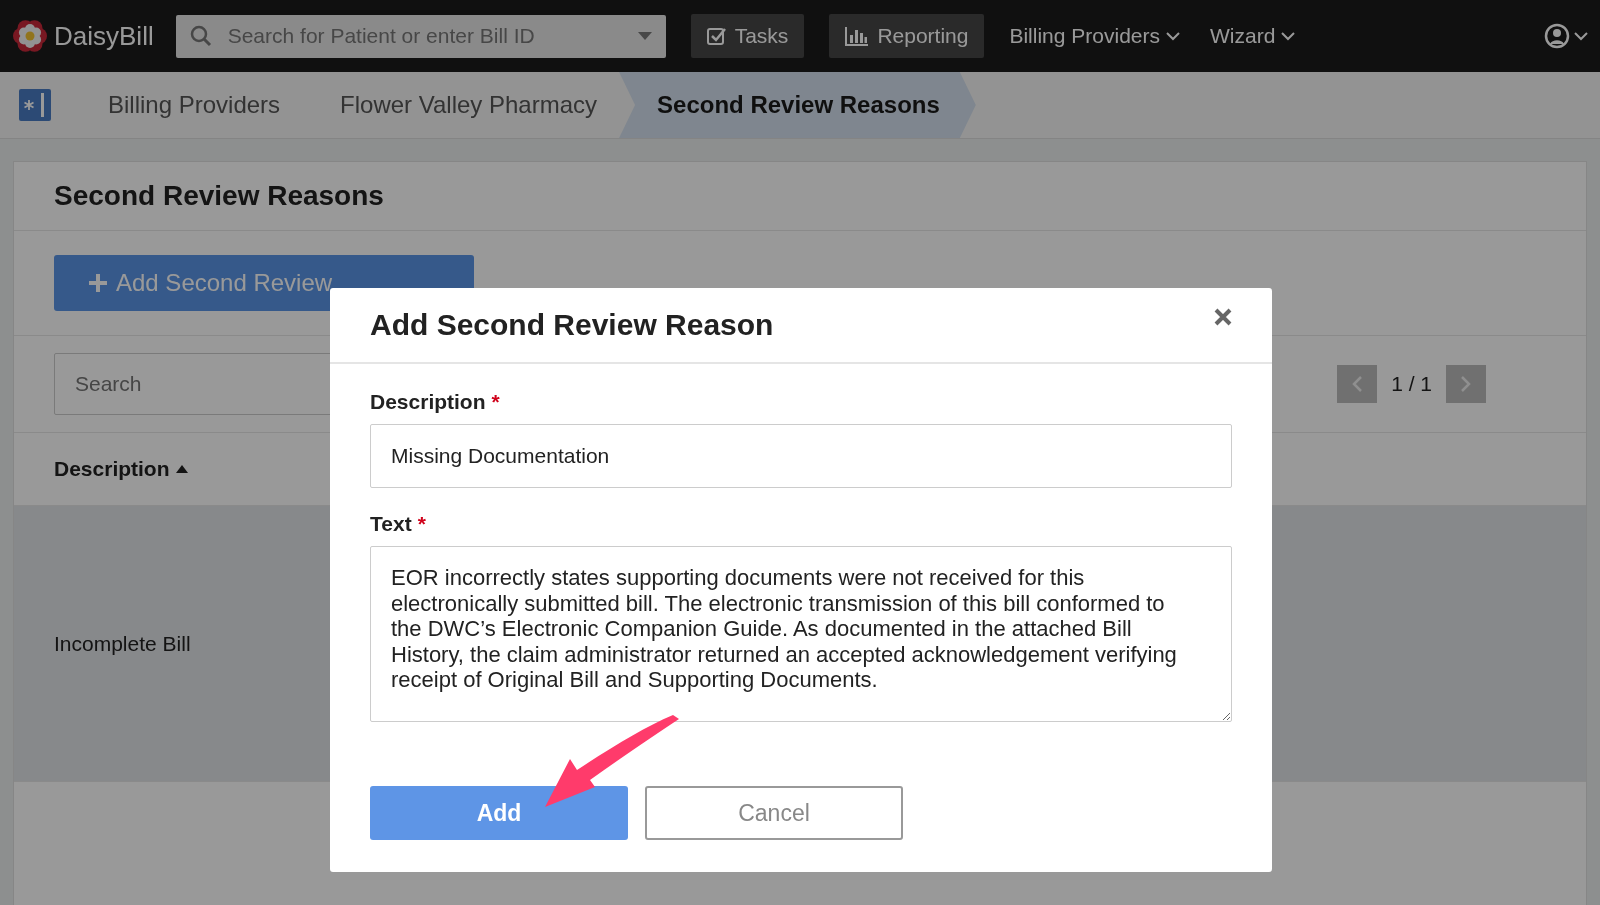 The height and width of the screenshot is (905, 1600). What do you see at coordinates (572, 325) in the screenshot?
I see `modal-title: Add Second Review Reason` at bounding box center [572, 325].